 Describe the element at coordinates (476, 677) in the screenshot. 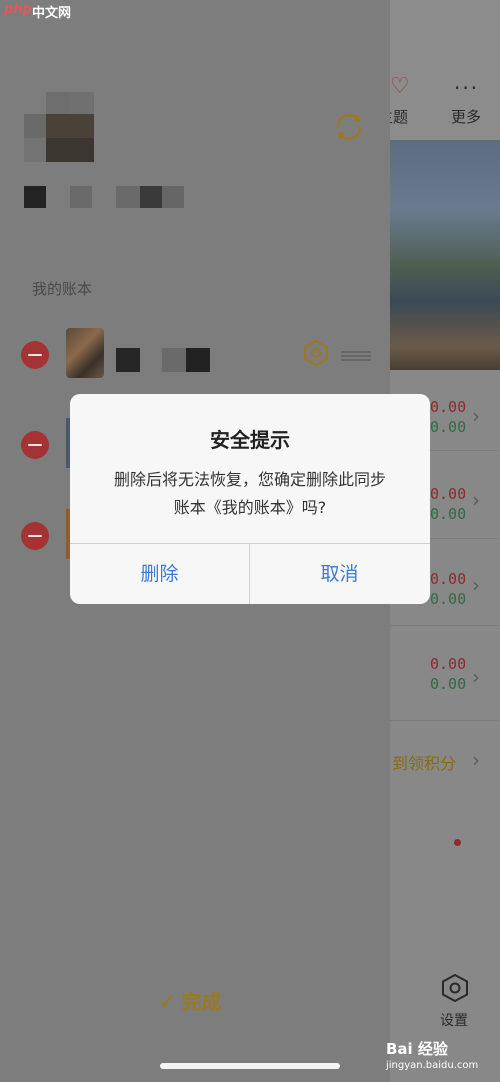

I see `row-4-chevron-icon: ›` at that location.